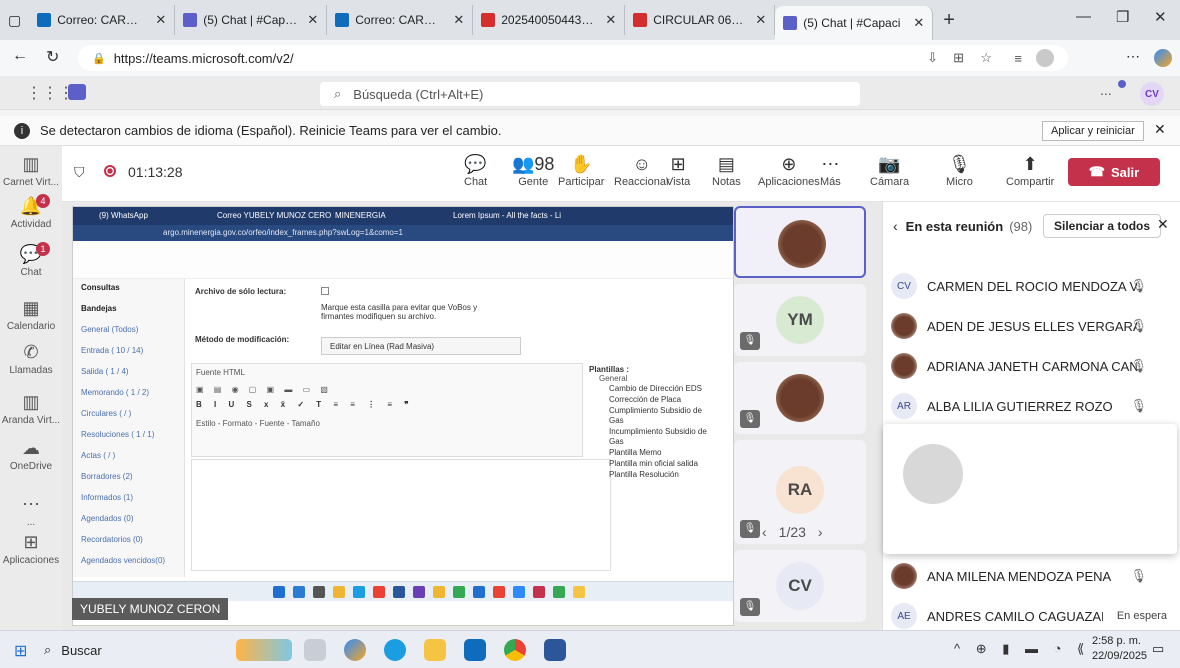  I want to click on browser-tab: (5) Chat | #Capaci ✕, so click(854, 23).